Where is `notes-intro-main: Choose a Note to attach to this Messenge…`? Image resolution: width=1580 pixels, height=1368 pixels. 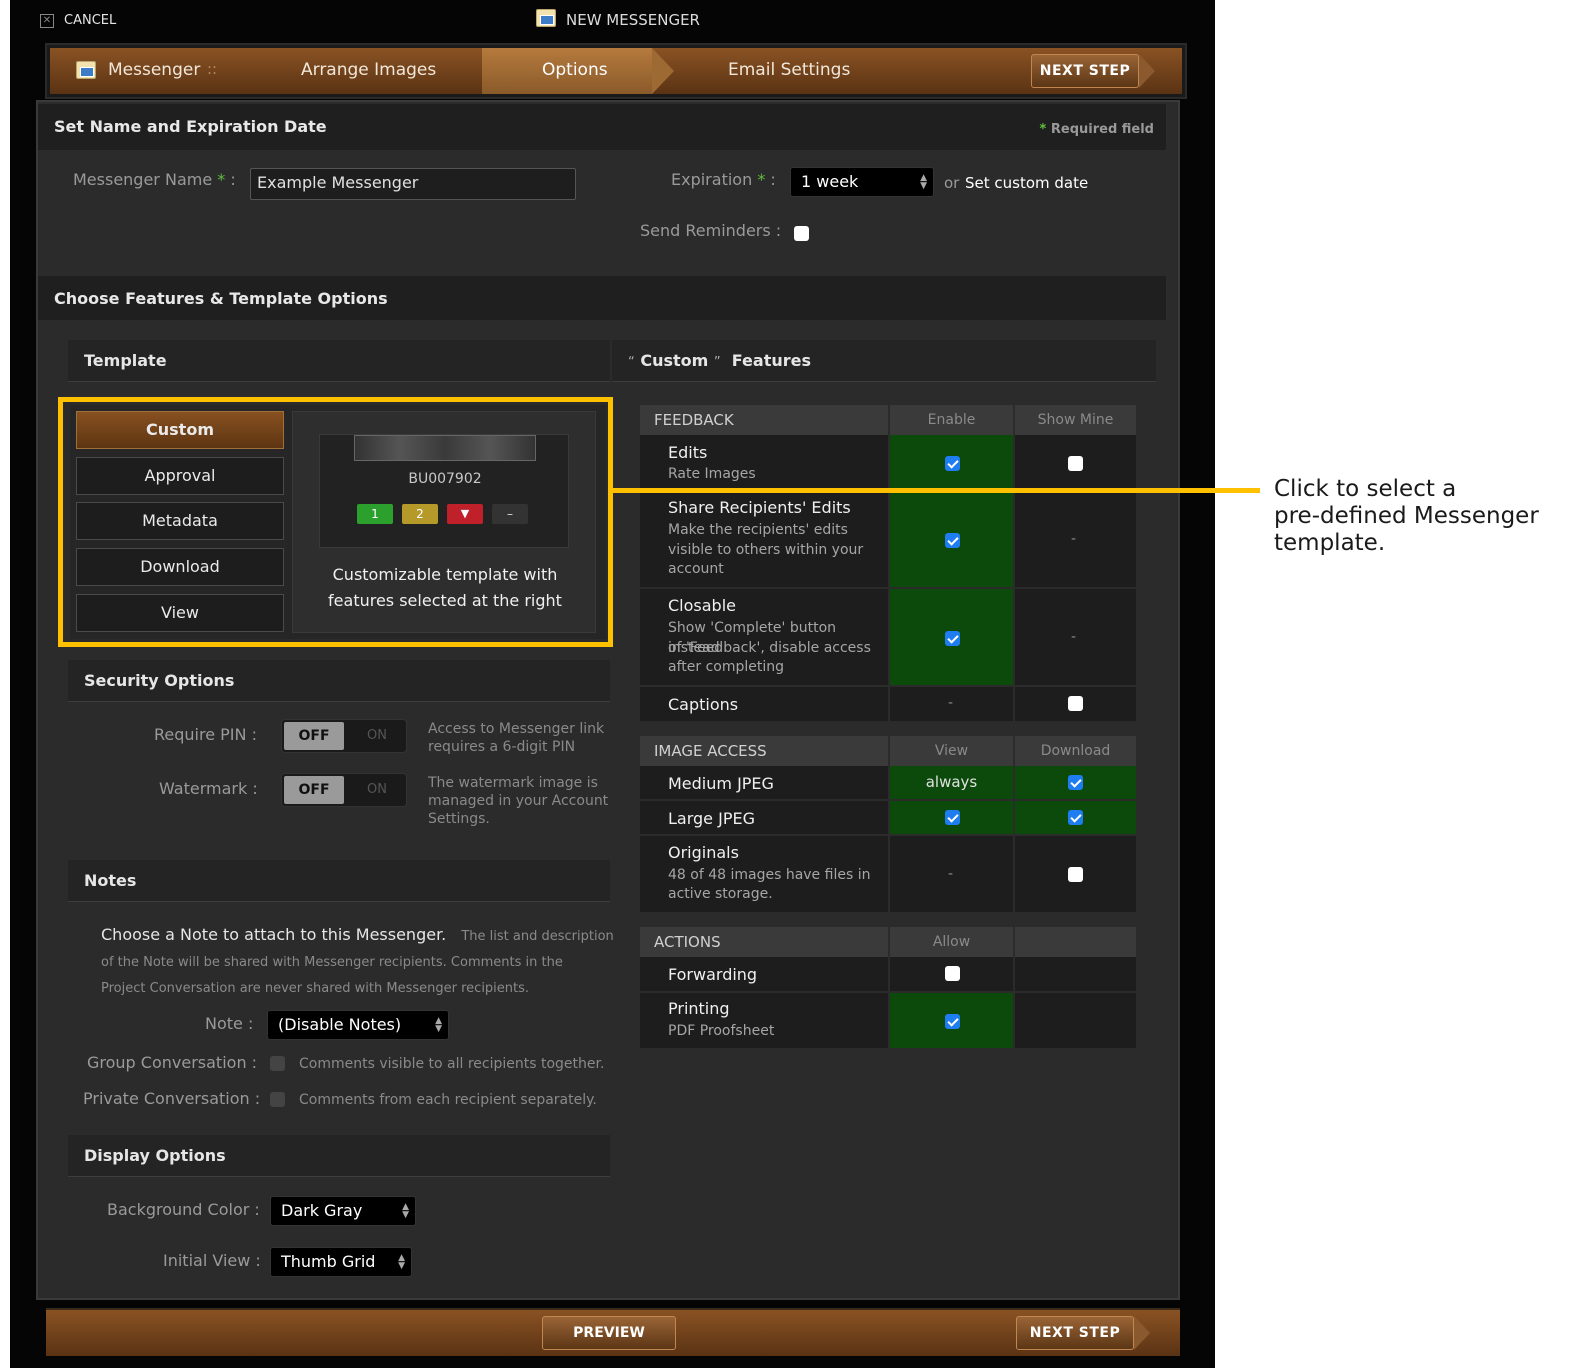
notes-intro-main: Choose a Note to attach to this Messenge… is located at coordinates (274, 934).